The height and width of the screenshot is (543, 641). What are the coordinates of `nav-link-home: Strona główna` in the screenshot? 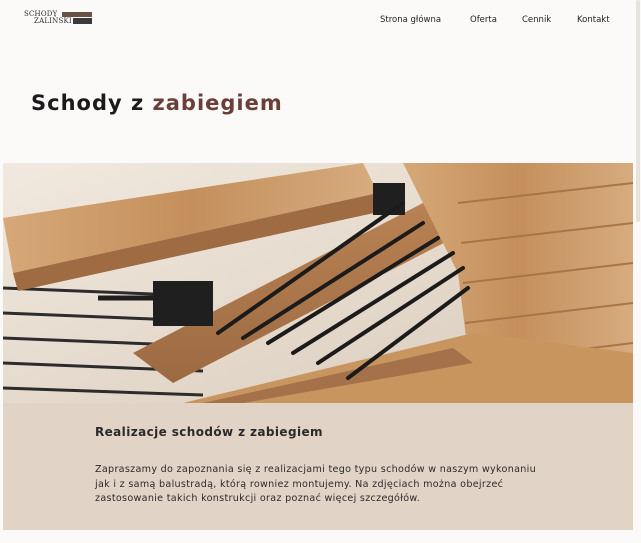 It's located at (410, 20).